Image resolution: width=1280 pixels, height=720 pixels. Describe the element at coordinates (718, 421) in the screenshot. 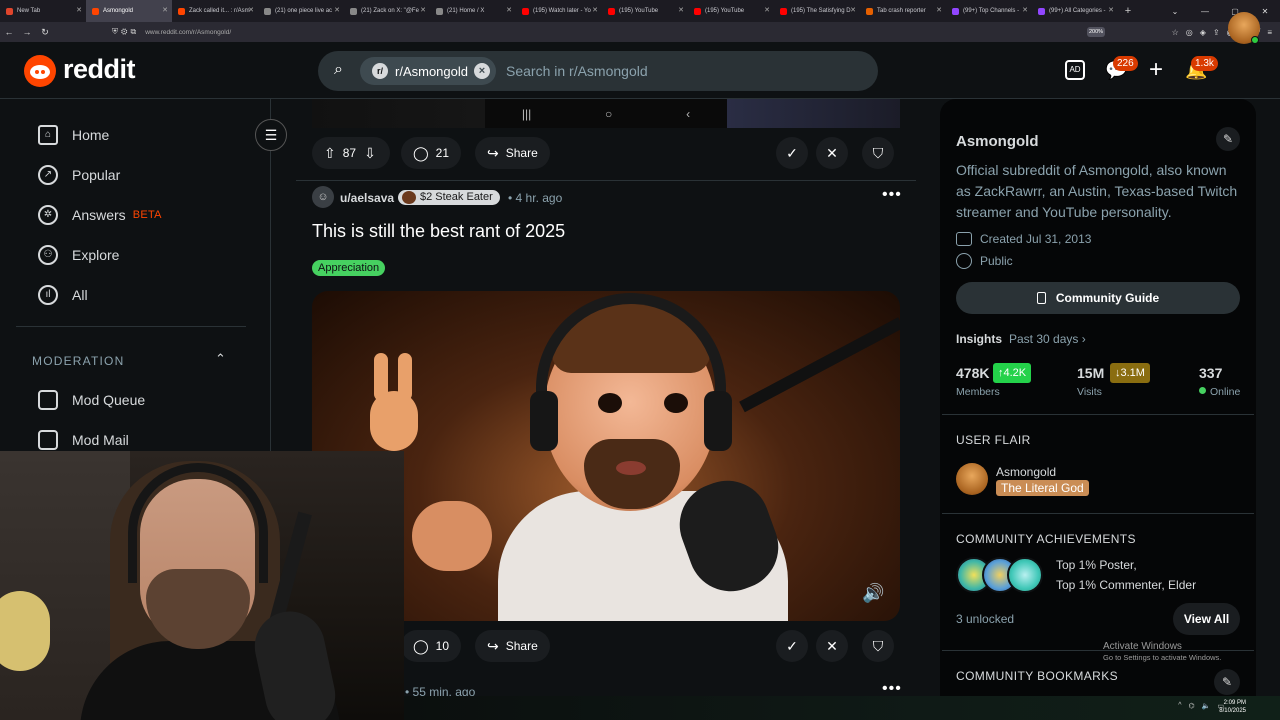

I see `headphone-cup` at that location.